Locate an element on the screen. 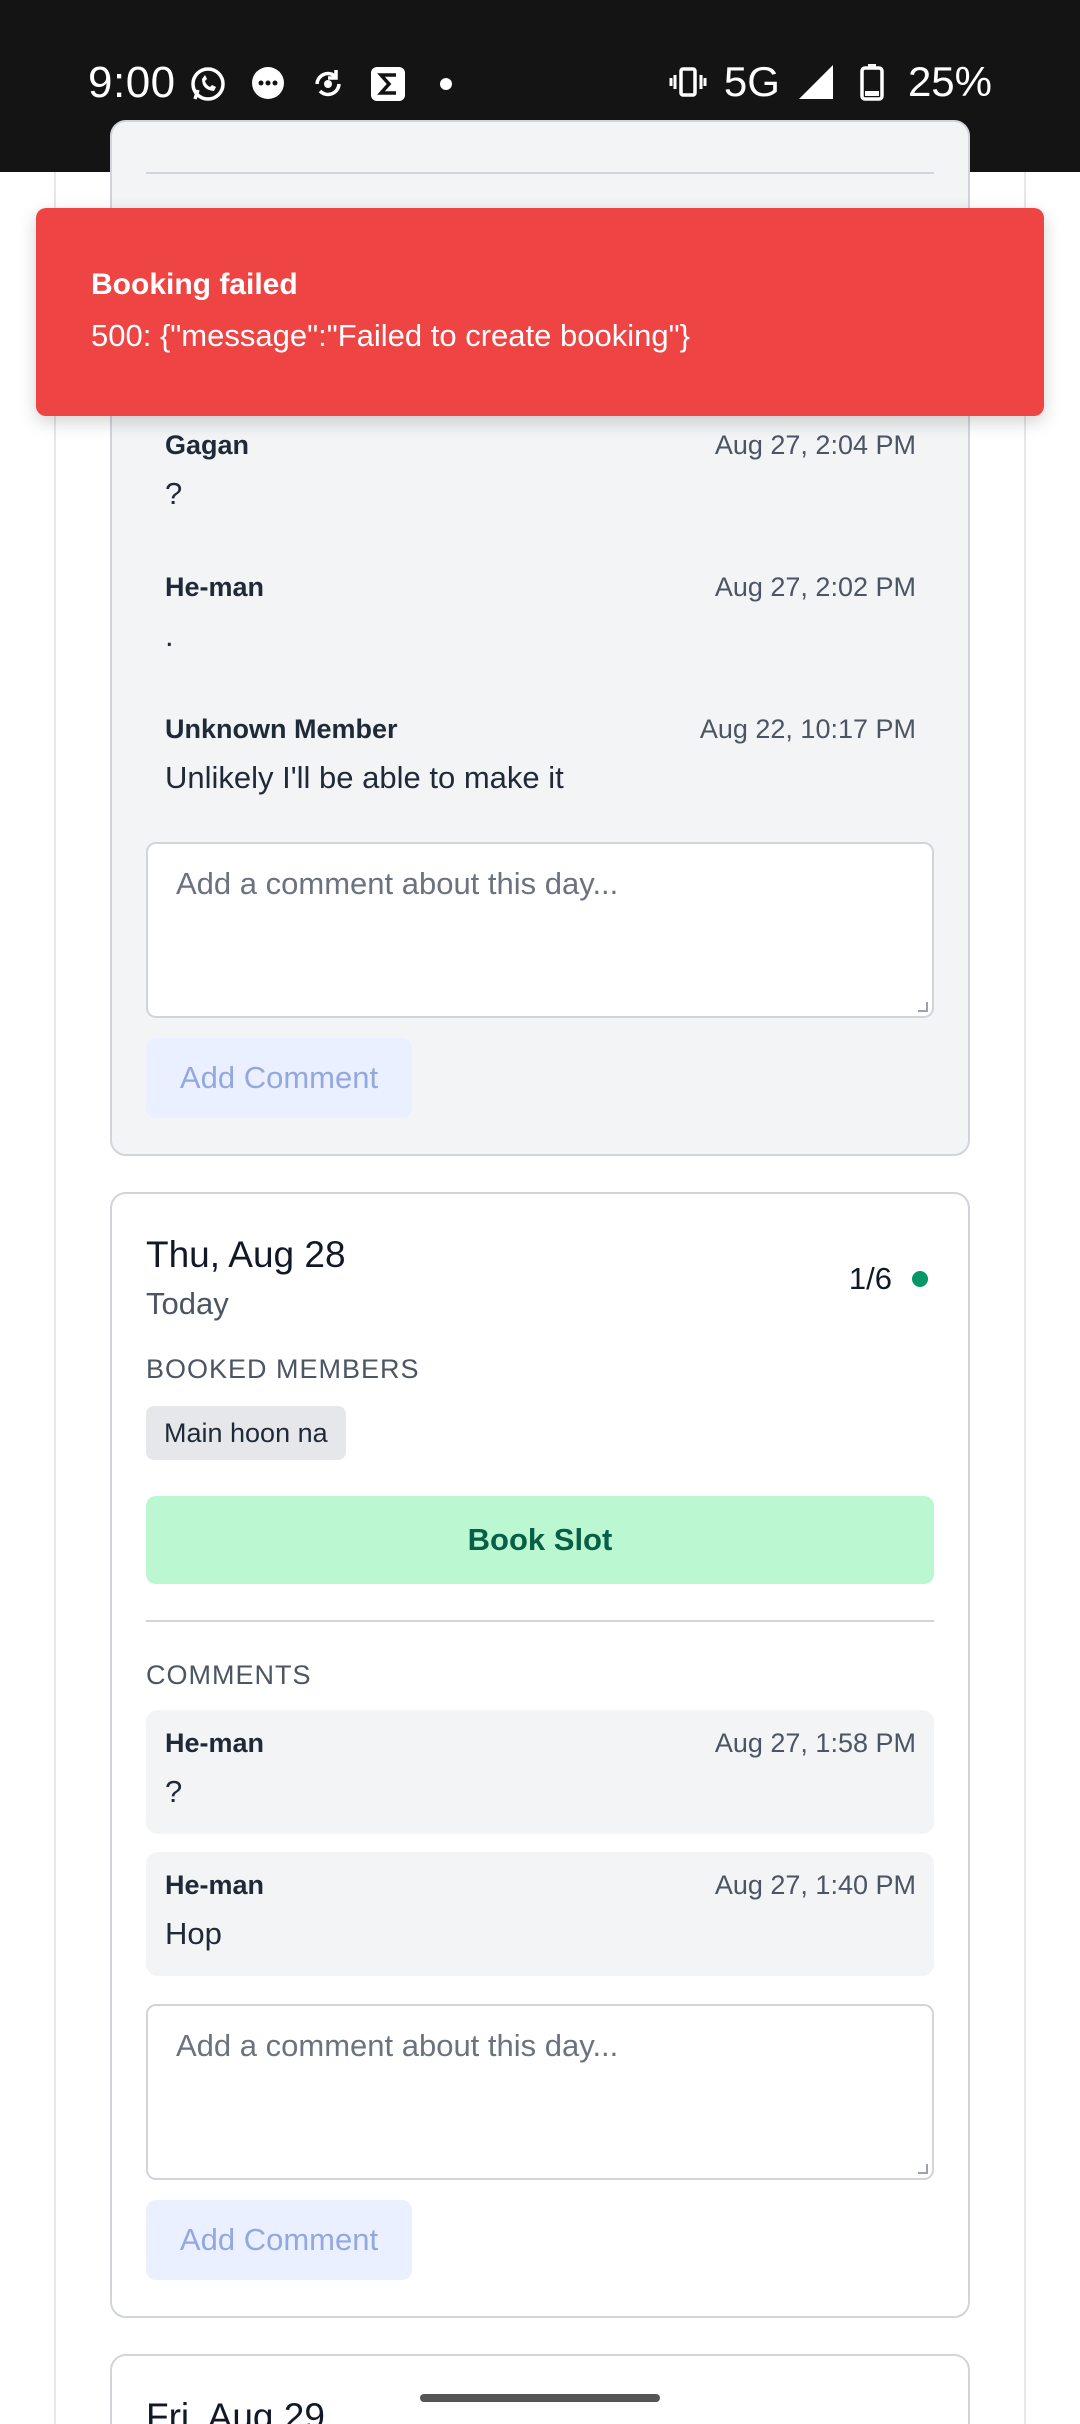 This screenshot has width=1080, height=2424. sync-icon is located at coordinates (328, 84).